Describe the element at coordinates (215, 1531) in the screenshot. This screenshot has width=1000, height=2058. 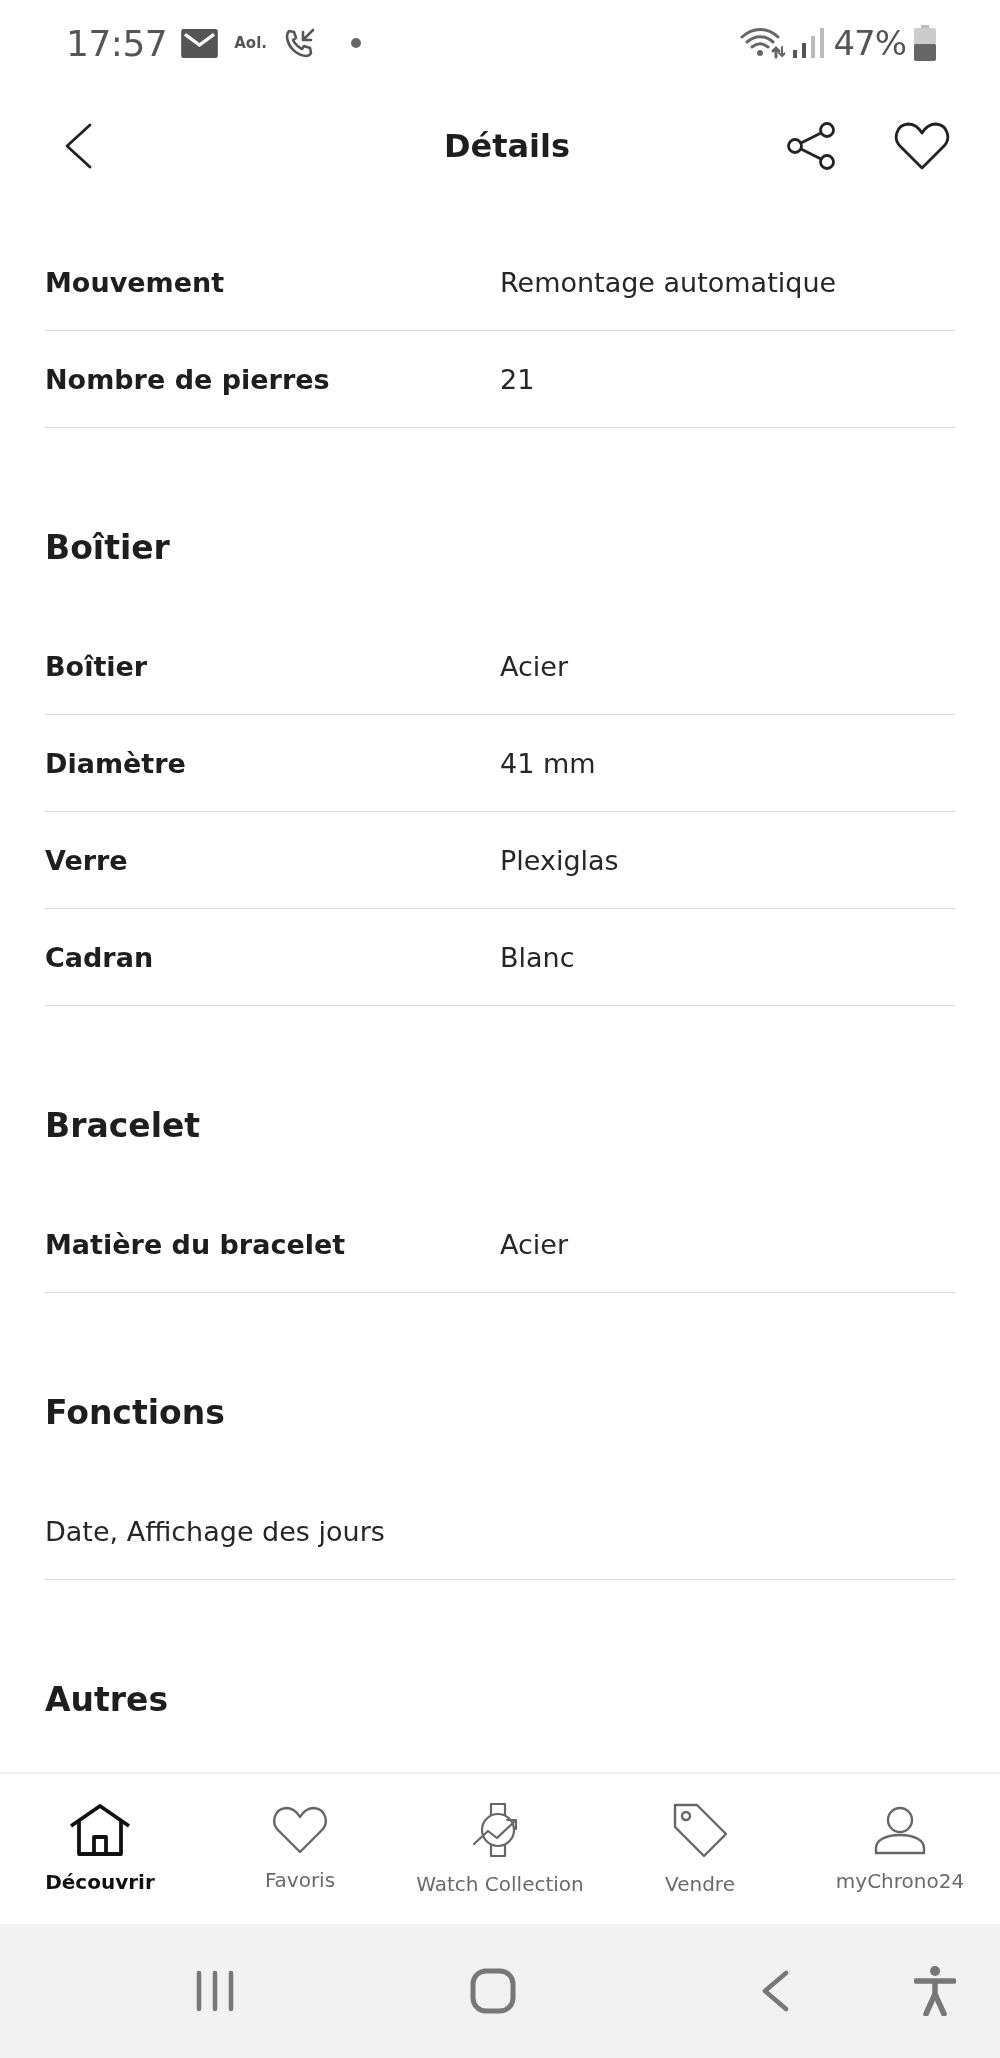
I see `spec-text: Date, Affichage des jours` at that location.